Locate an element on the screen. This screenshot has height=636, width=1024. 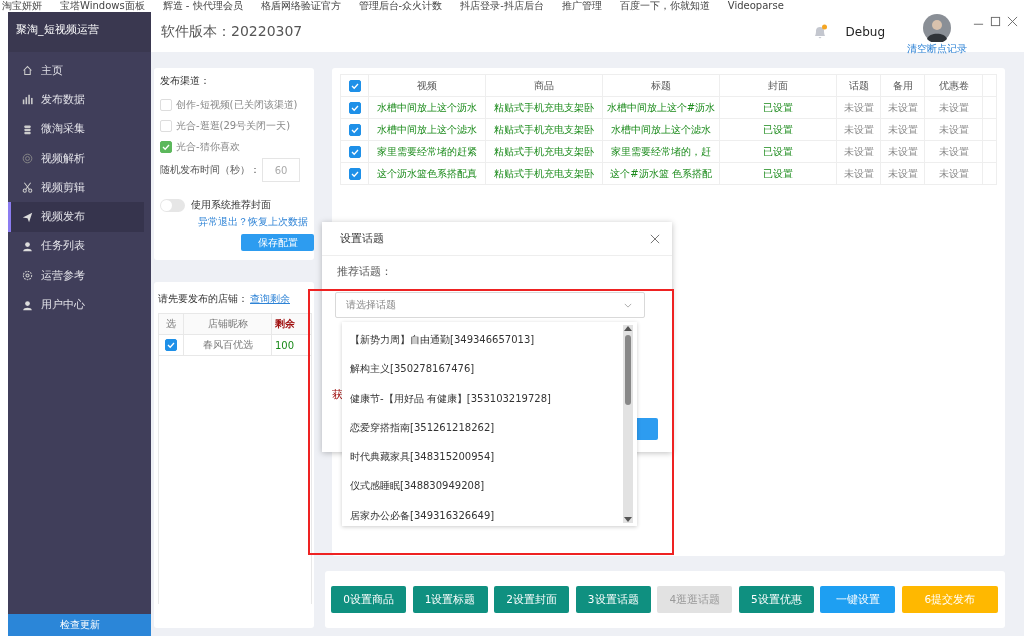
hint-text: 获 is located at coordinates (337, 394).